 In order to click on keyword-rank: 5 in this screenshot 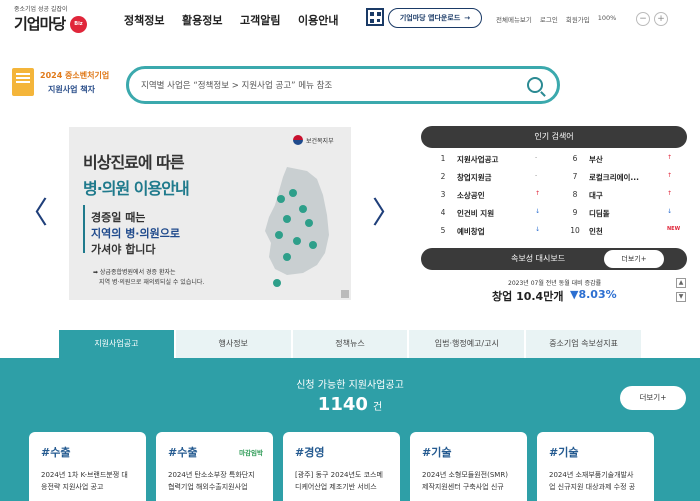, I will do `click(443, 230)`.